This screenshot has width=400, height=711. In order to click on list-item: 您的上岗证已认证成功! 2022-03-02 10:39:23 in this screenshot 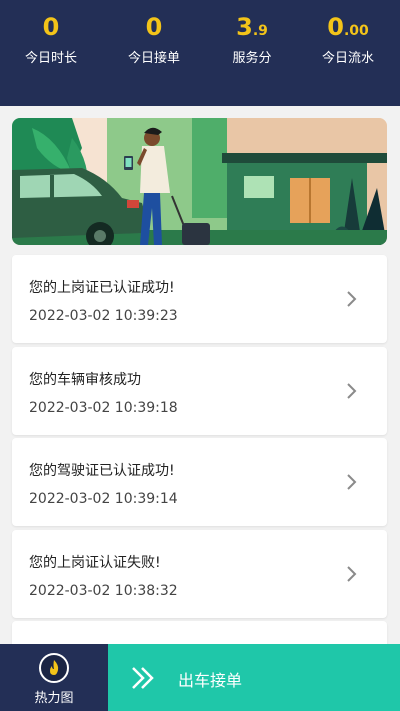, I will do `click(199, 299)`.